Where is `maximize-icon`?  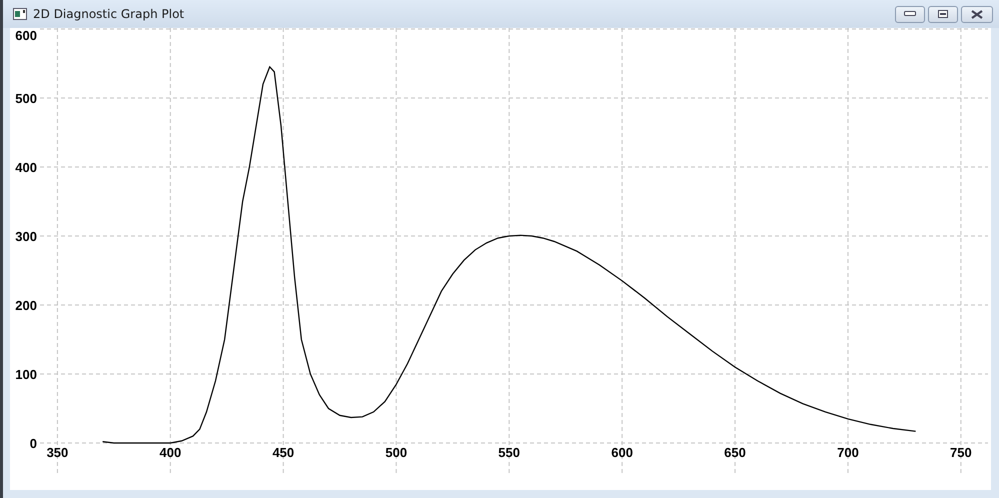 maximize-icon is located at coordinates (943, 14).